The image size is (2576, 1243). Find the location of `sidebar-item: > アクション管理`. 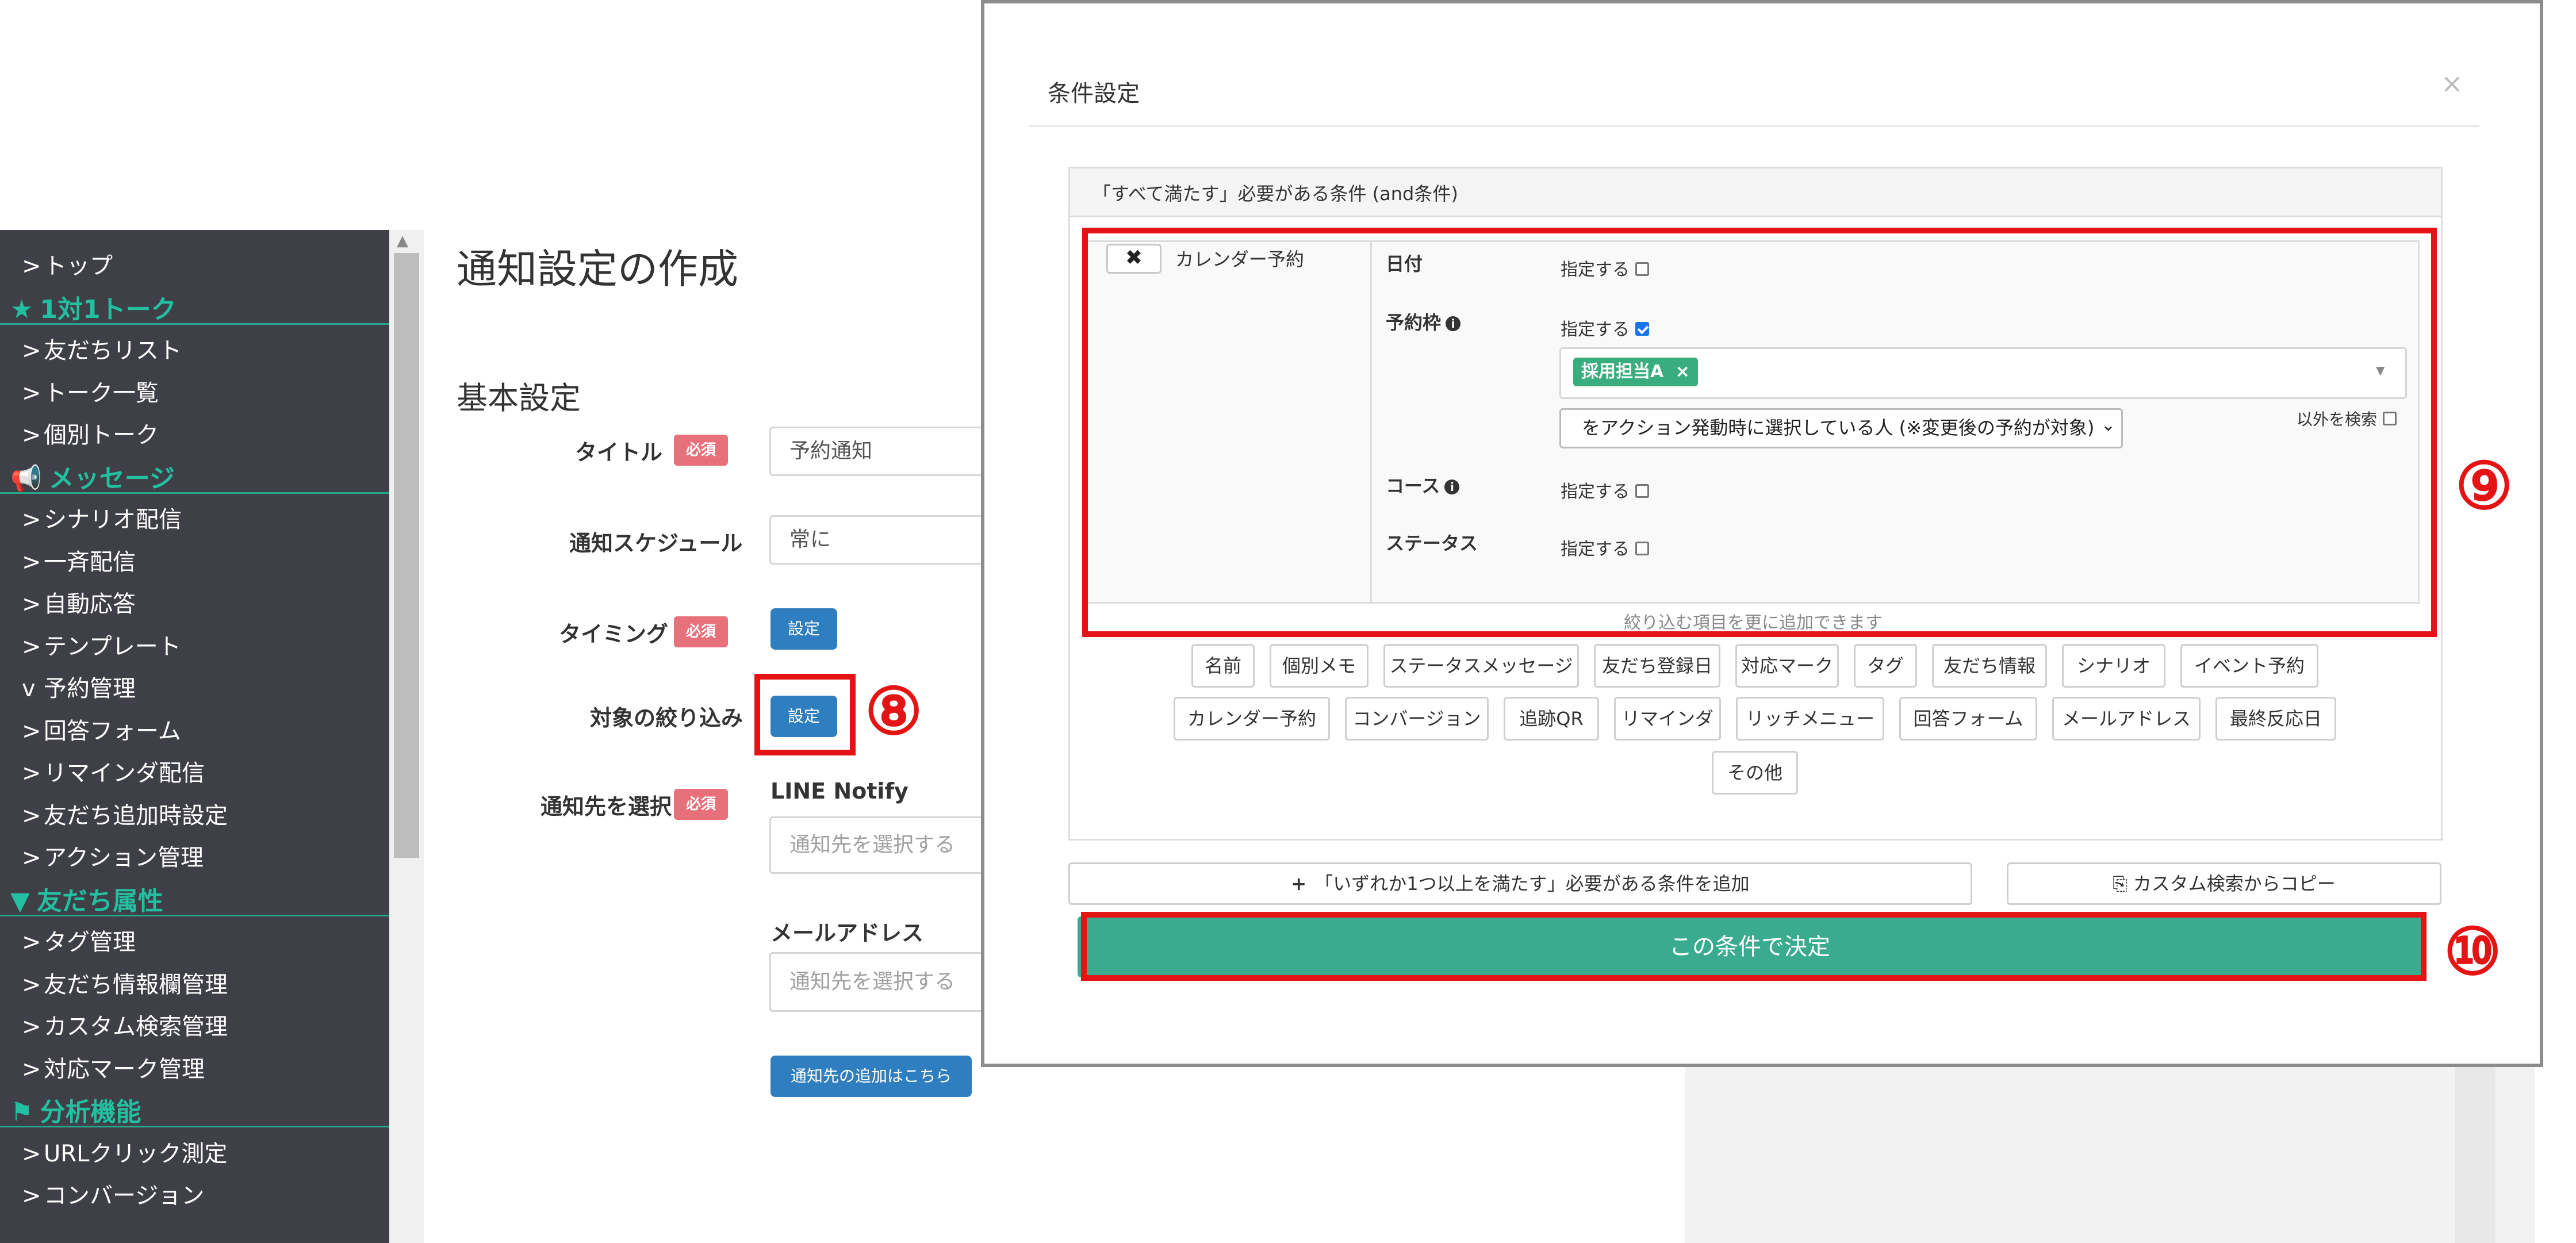

sidebar-item: > アクション管理 is located at coordinates (113, 855).